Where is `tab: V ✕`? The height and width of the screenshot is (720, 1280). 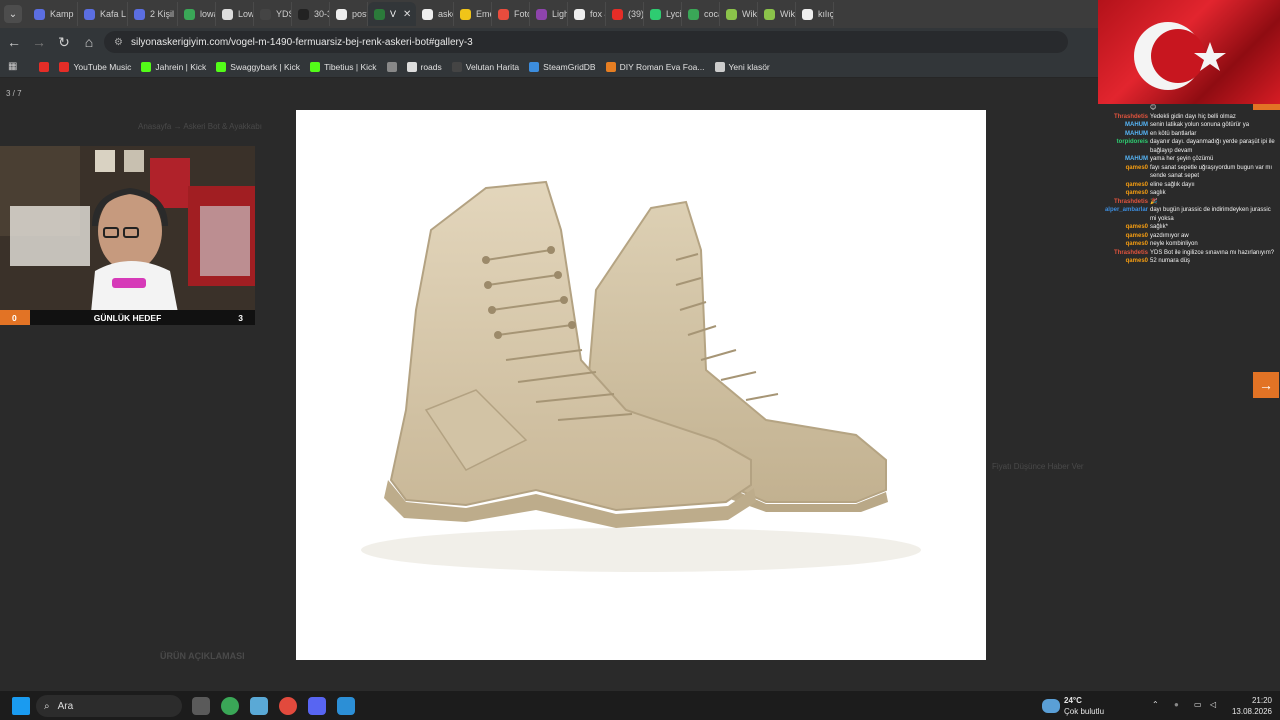 tab: V ✕ is located at coordinates (392, 14).